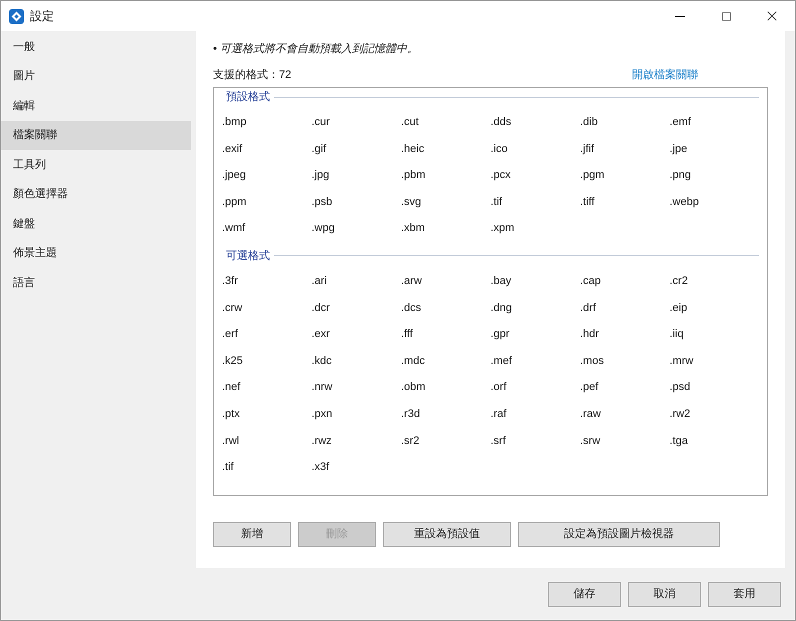  What do you see at coordinates (320, 149) in the screenshot?
I see `format-item: .gif` at bounding box center [320, 149].